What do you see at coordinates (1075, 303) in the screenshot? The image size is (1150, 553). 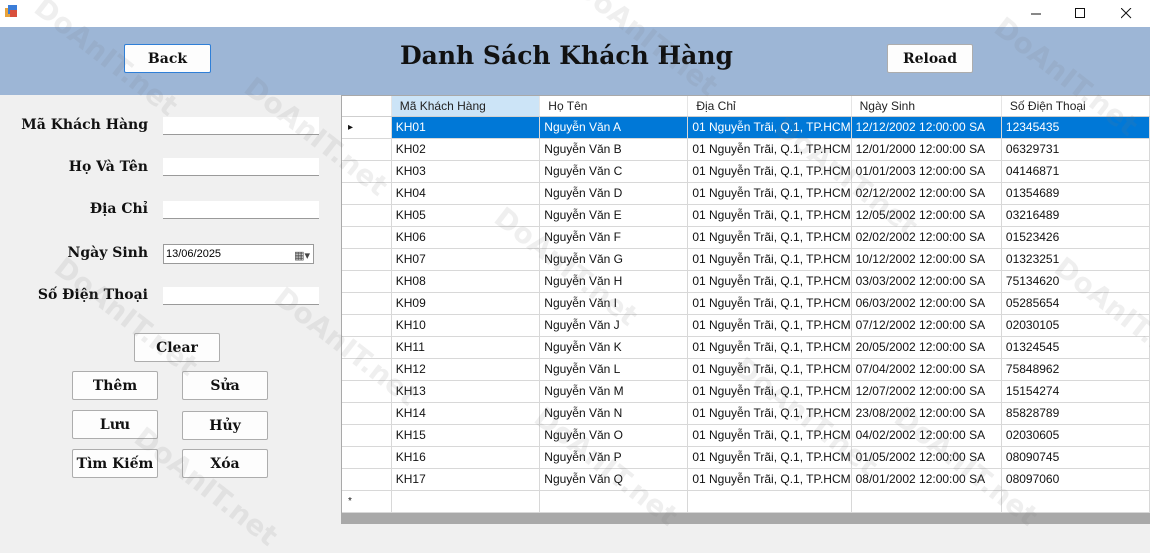 I see `cell-so-dien-thoai: 05285654` at bounding box center [1075, 303].